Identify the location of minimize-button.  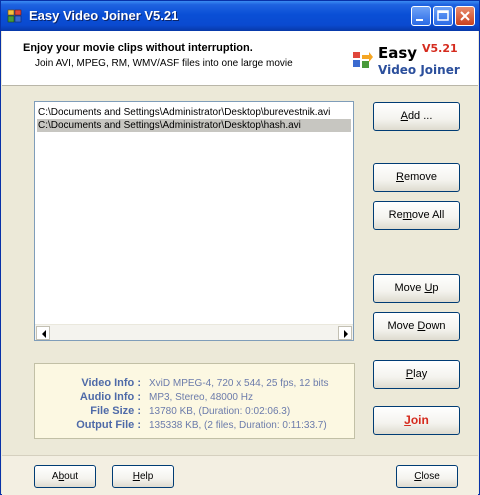
(421, 16).